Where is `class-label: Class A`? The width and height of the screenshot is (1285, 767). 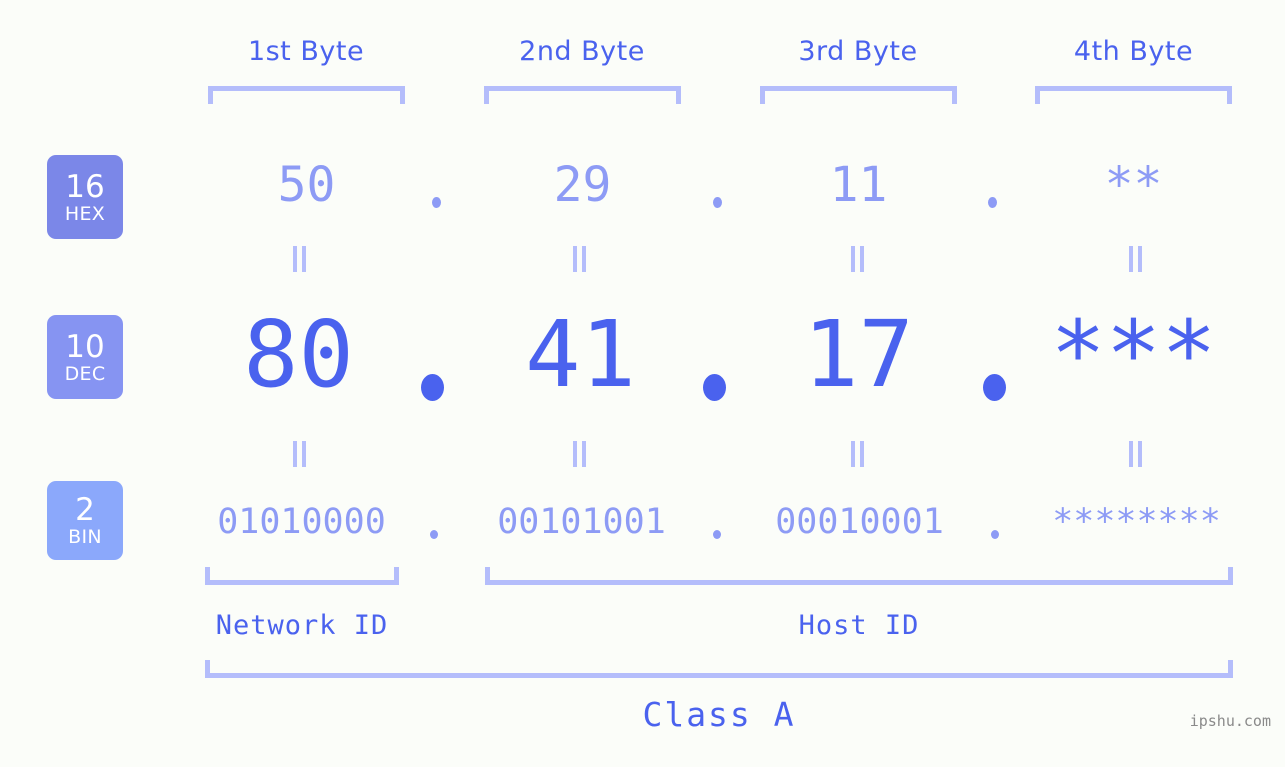 class-label: Class A is located at coordinates (719, 714).